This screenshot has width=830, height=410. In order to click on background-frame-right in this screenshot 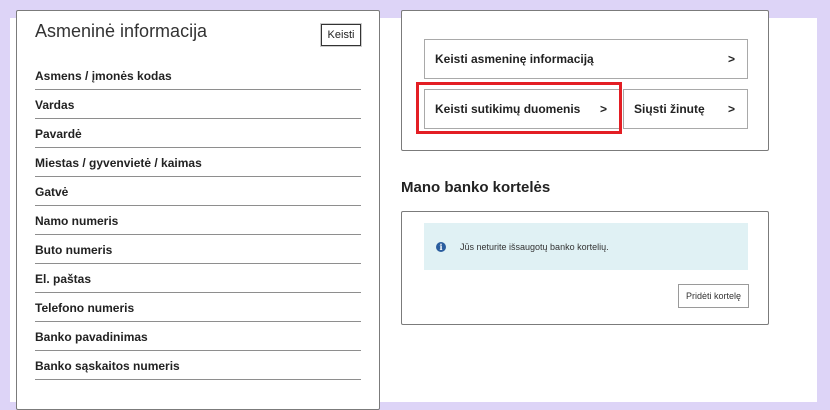, I will do `click(823, 205)`.